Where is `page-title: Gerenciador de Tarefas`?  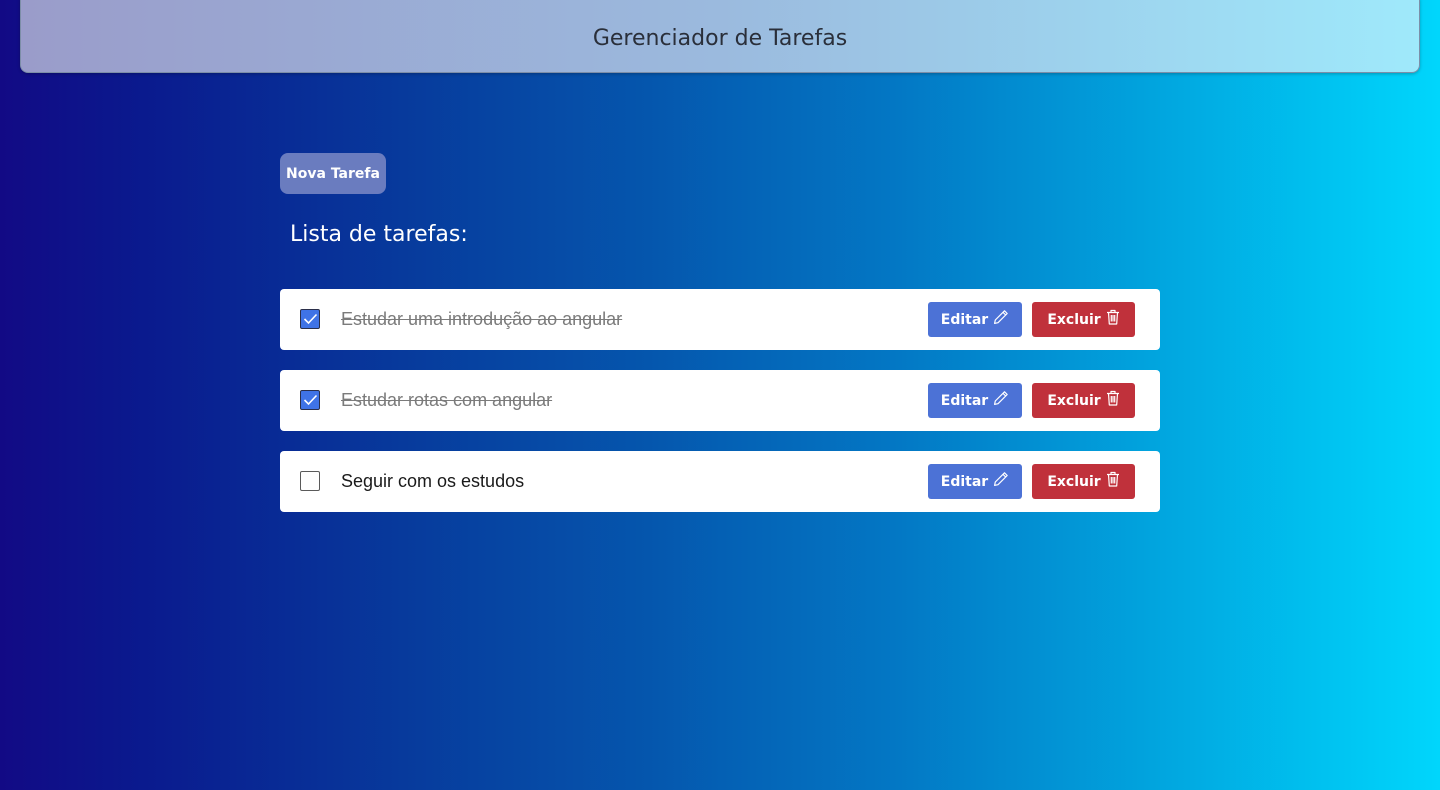 page-title: Gerenciador de Tarefas is located at coordinates (720, 38).